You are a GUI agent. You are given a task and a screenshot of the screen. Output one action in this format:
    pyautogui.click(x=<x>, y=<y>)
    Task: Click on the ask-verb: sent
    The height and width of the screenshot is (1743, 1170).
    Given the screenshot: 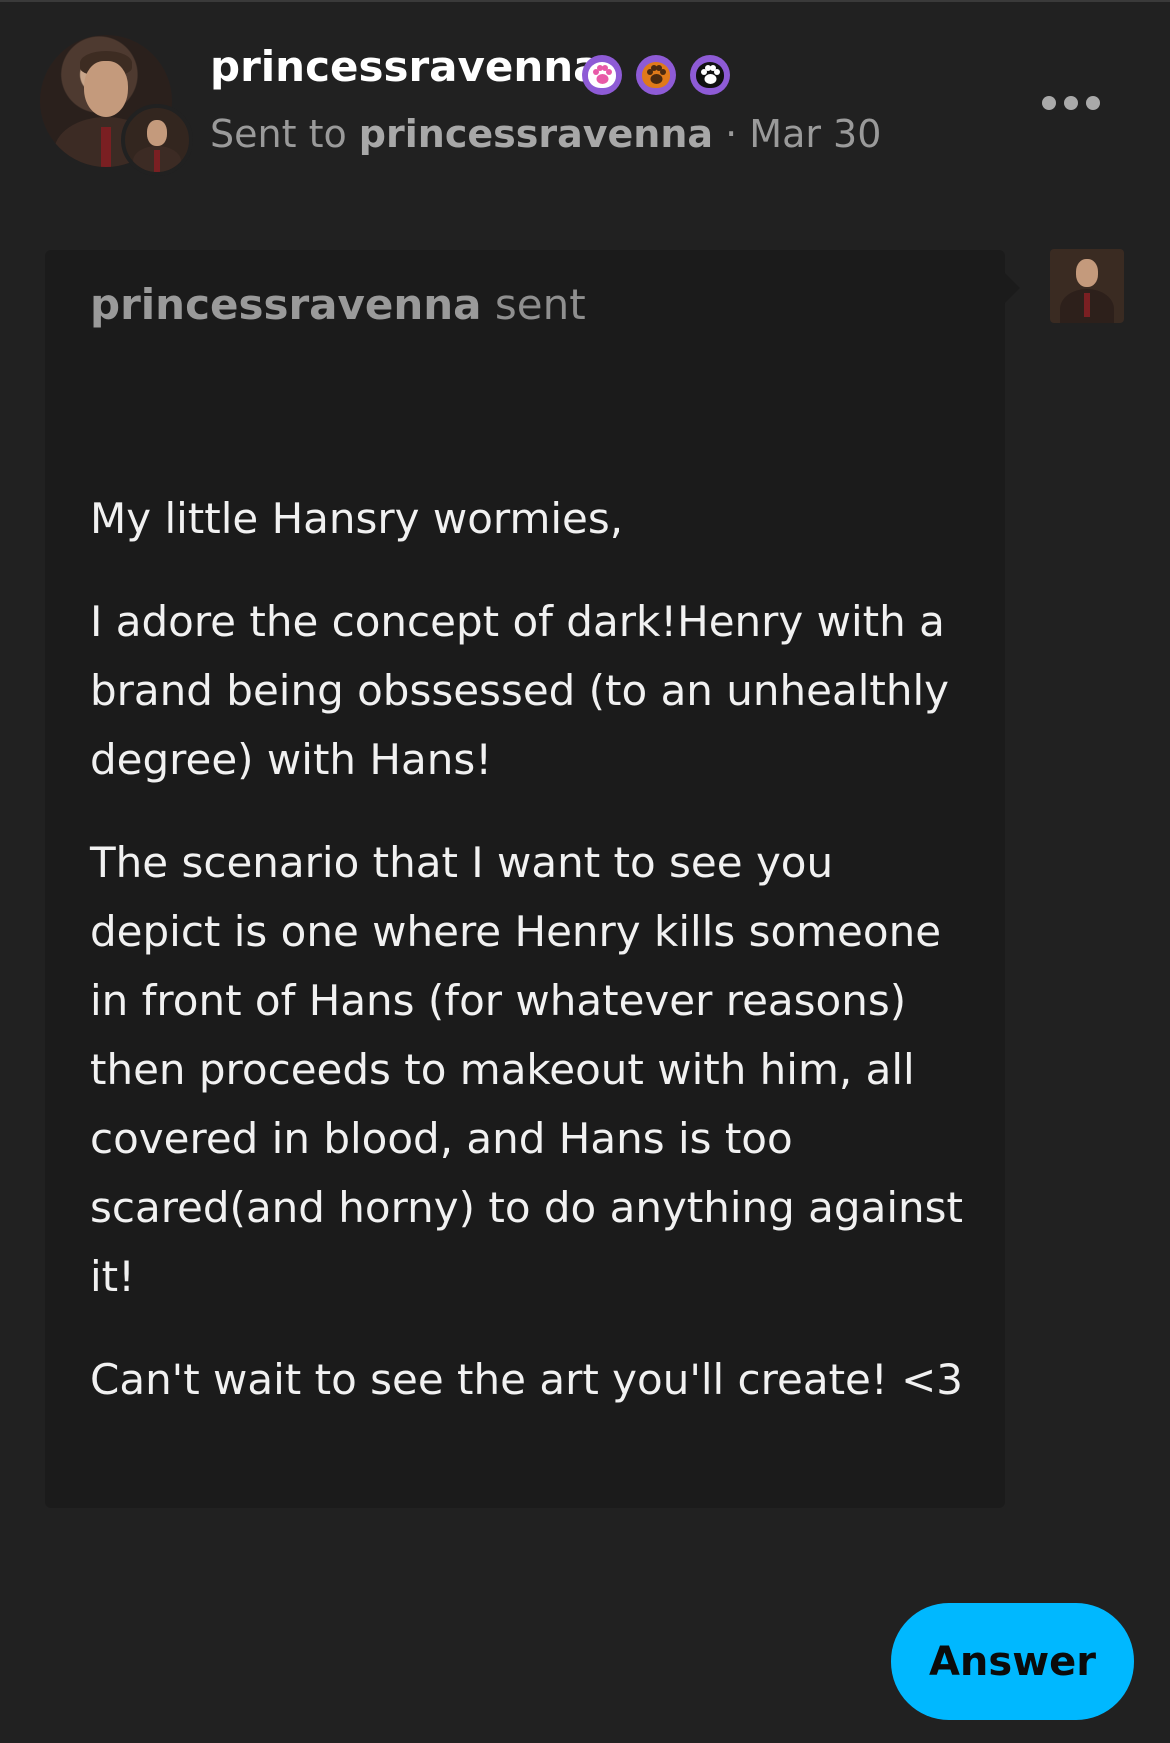 What is the action you would take?
    pyautogui.click(x=533, y=304)
    